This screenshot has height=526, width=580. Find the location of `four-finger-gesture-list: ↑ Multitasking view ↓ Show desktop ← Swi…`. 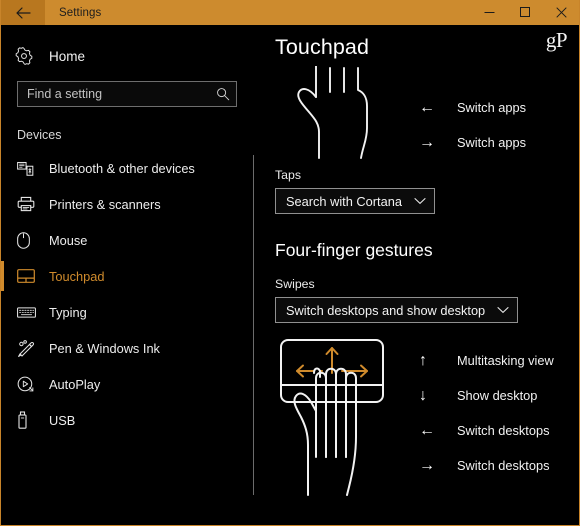

four-finger-gesture-list: ↑ Multitasking view ↓ Show desktop ← Swi… is located at coordinates (479, 419).